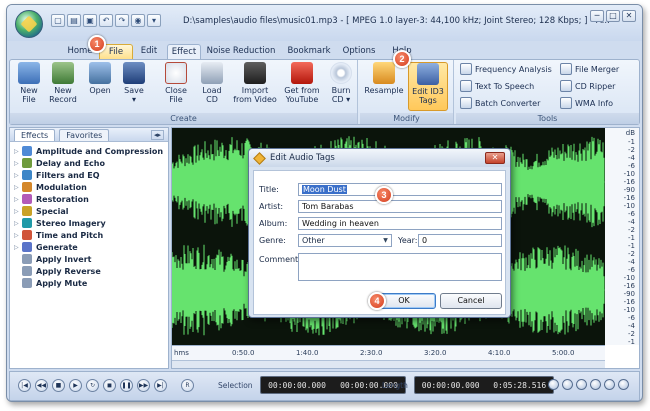  Describe the element at coordinates (589, 69) in the screenshot. I see `file-merger-button: File Merger` at that location.